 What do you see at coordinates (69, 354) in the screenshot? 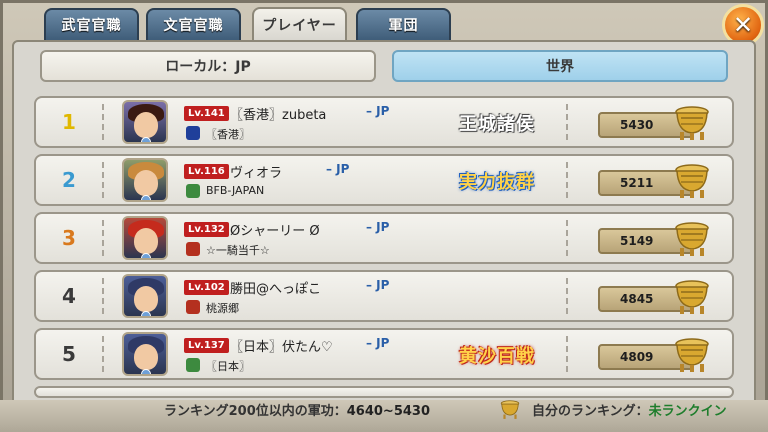
I see `rank-number: 5` at bounding box center [69, 354].